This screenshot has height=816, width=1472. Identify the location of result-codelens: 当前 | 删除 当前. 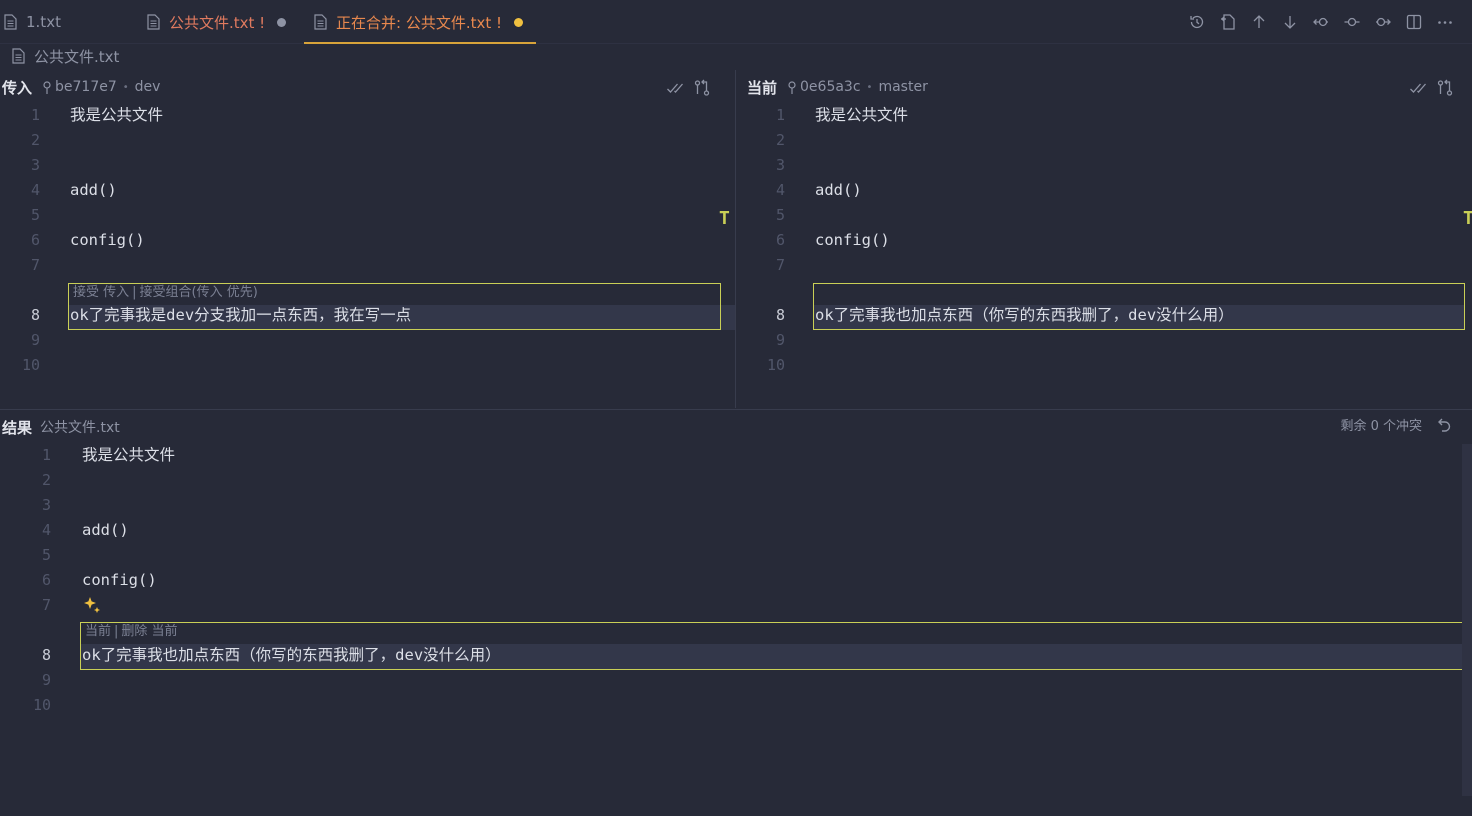
(131, 632).